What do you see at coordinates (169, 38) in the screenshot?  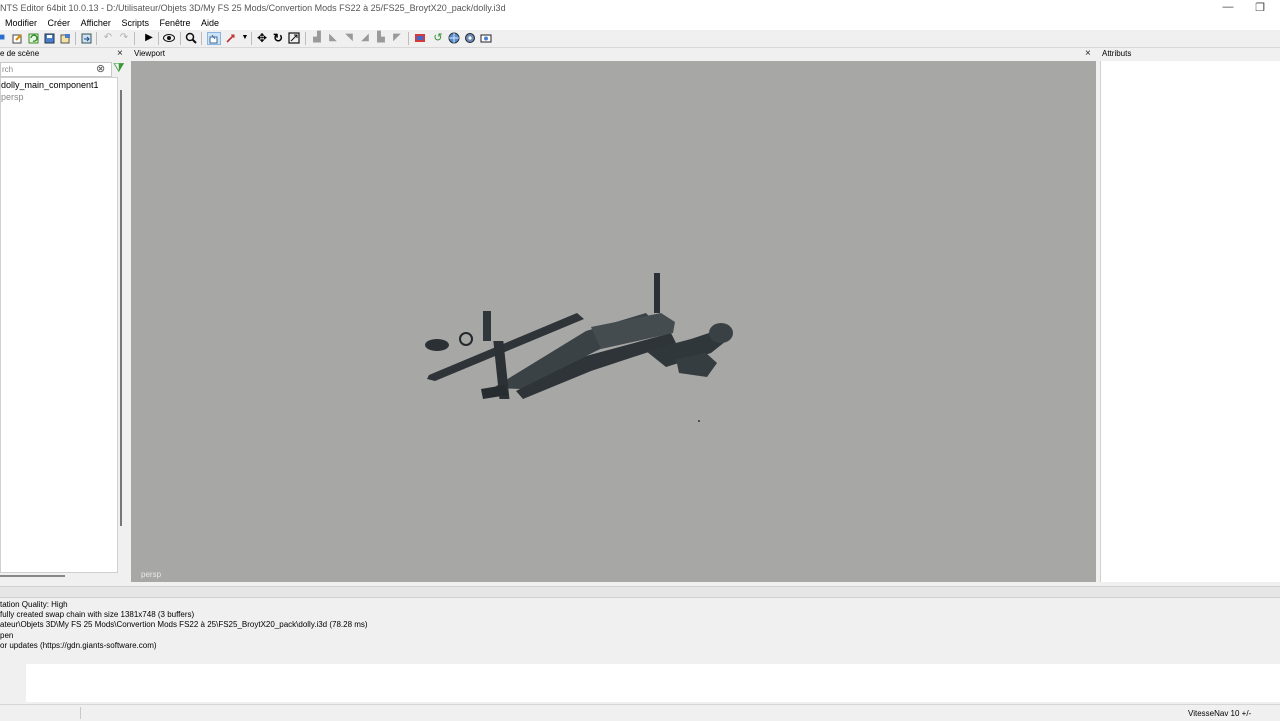 I see `eye-icon` at bounding box center [169, 38].